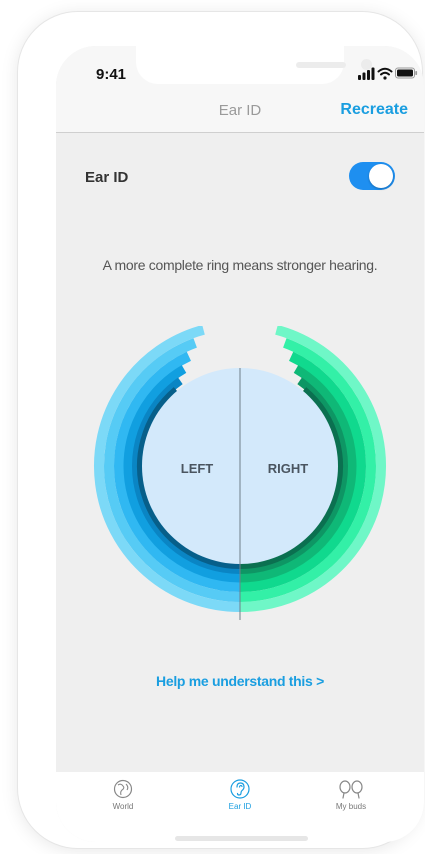 The image size is (425, 854). What do you see at coordinates (240, 789) in the screenshot?
I see `ear-icon` at bounding box center [240, 789].